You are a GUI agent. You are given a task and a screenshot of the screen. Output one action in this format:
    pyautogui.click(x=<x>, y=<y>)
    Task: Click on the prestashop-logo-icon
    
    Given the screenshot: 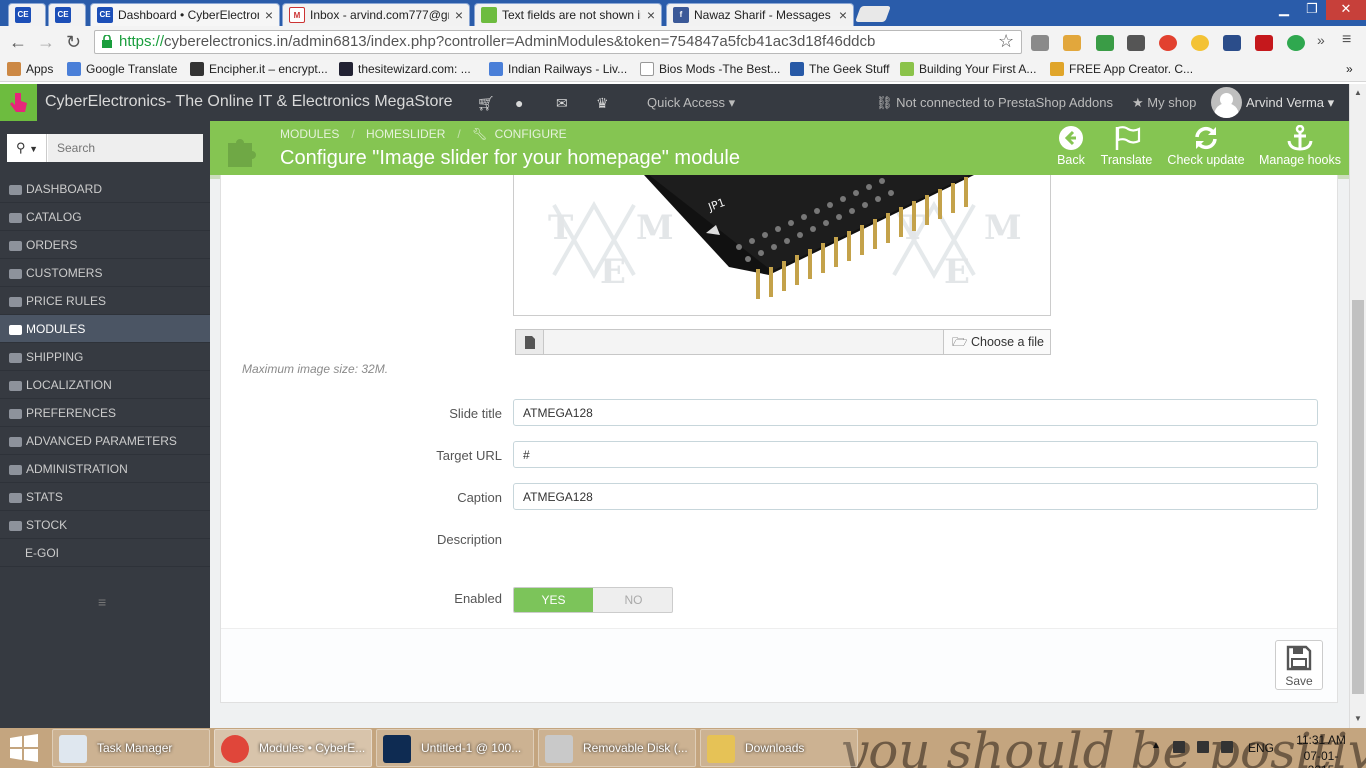 What is the action you would take?
    pyautogui.click(x=18, y=102)
    